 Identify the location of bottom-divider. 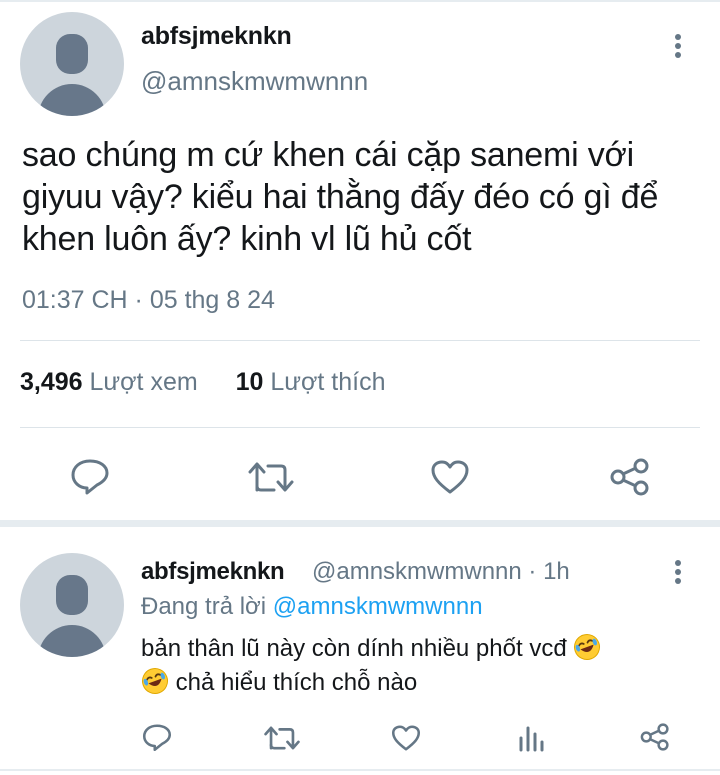
(360, 770).